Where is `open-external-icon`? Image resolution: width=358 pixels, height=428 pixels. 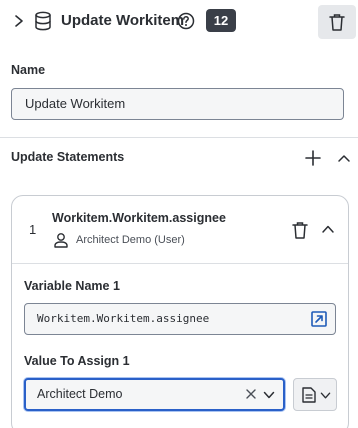
open-external-icon is located at coordinates (319, 319).